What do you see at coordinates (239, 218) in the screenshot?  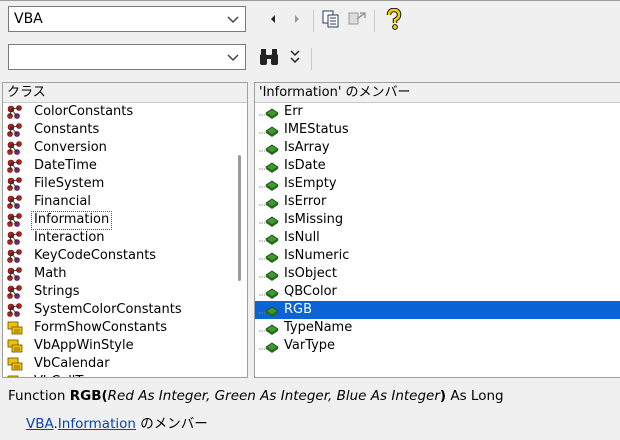 I see `classes-scrollbar-thumb` at bounding box center [239, 218].